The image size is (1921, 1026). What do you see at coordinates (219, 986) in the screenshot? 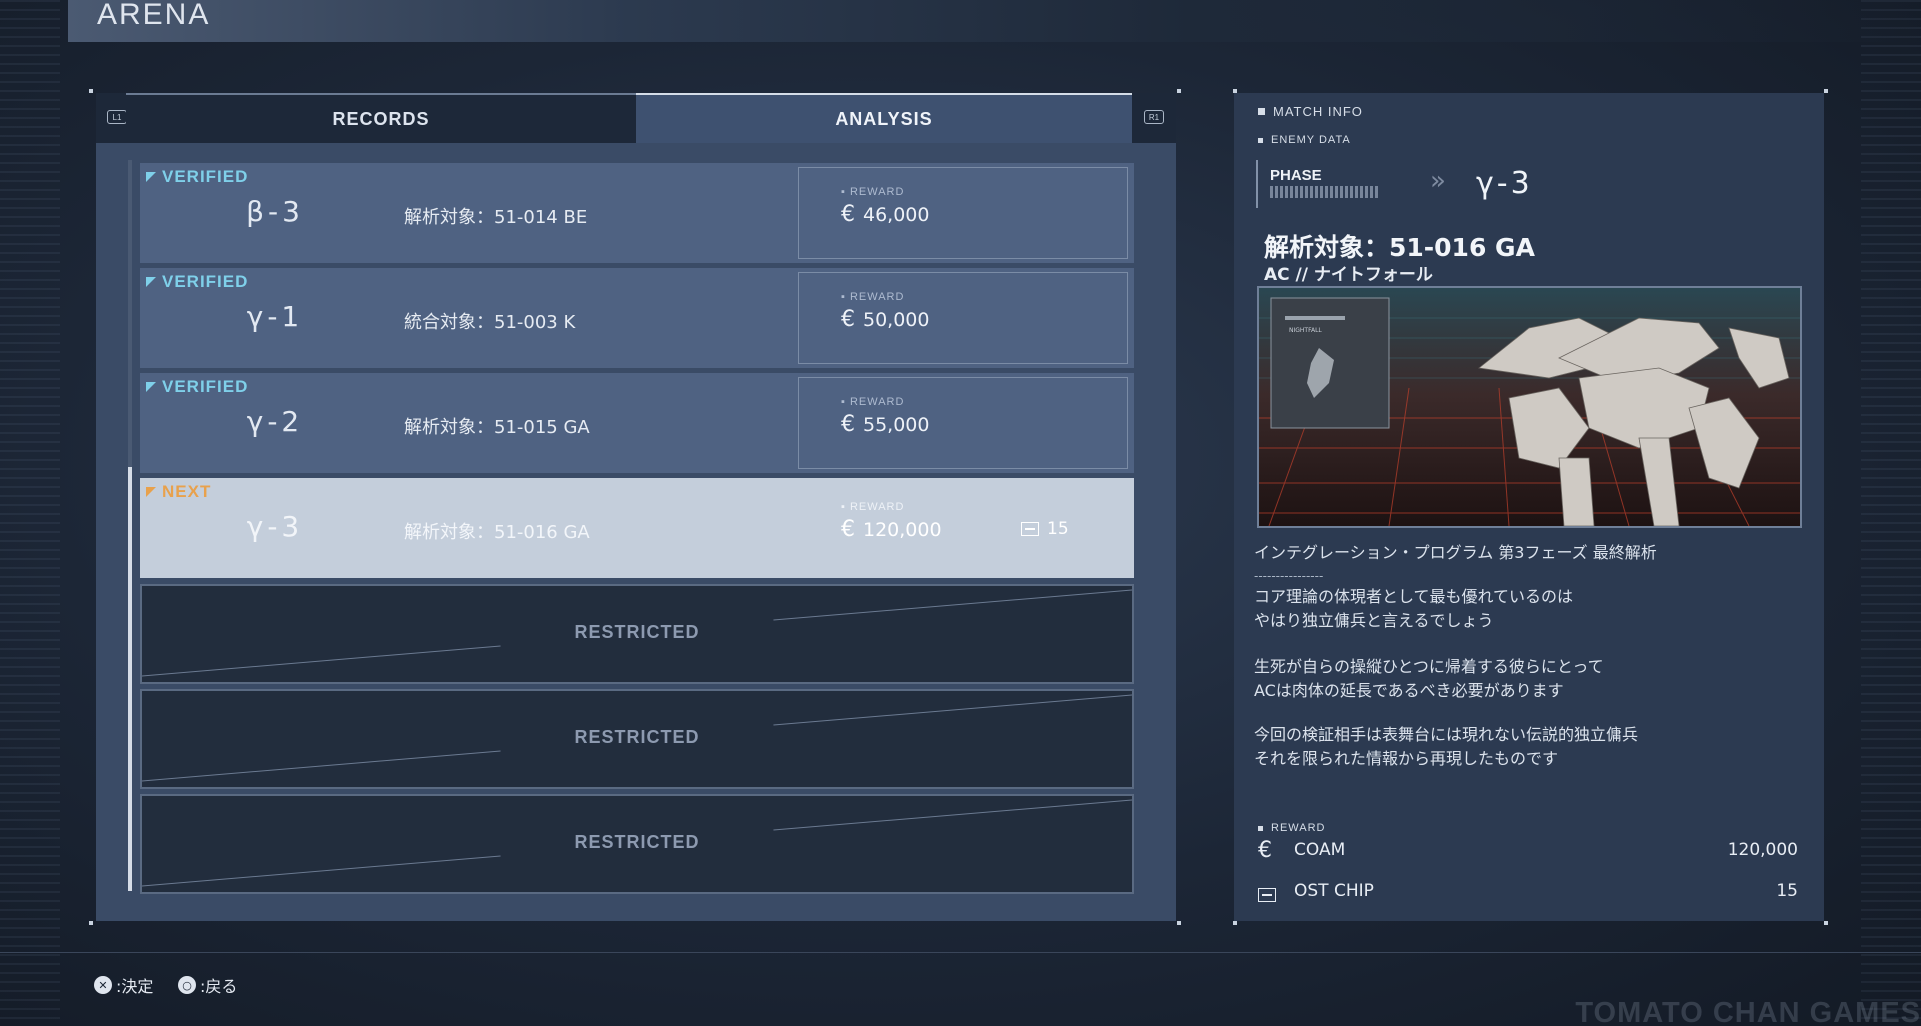
I see `back-label: :戻る` at bounding box center [219, 986].